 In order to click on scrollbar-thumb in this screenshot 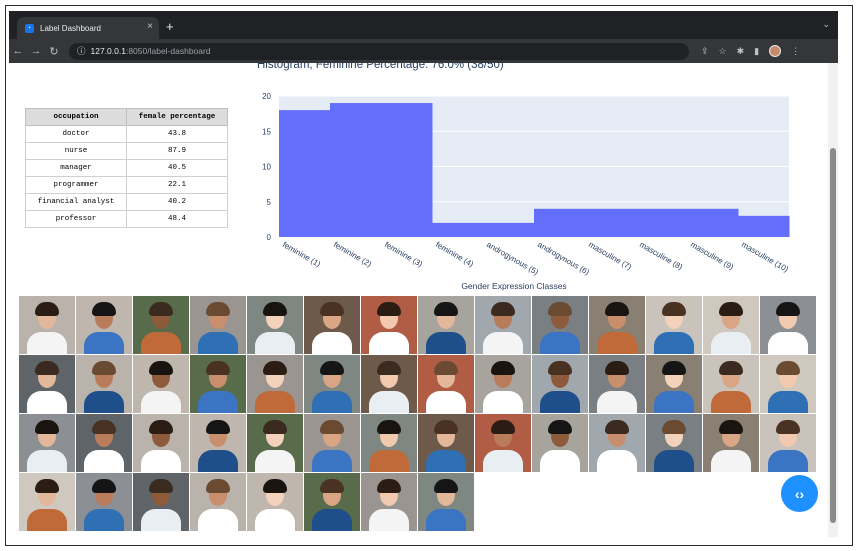, I will do `click(833, 335)`.